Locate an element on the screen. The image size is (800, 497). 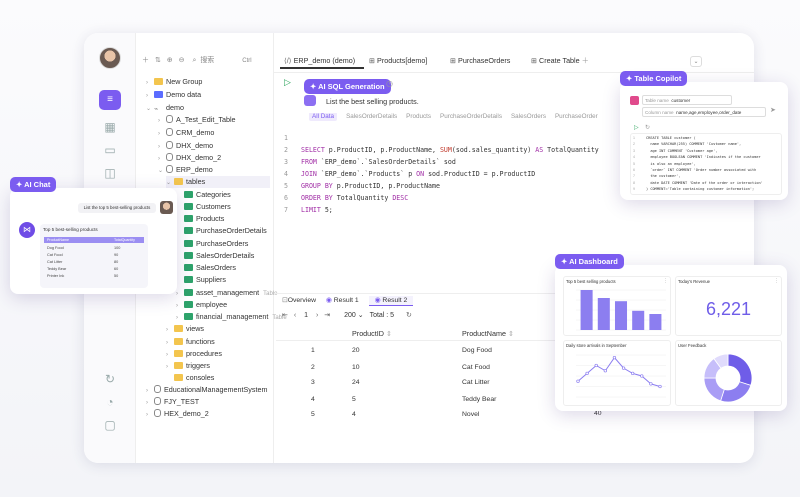
table-chip: Products is located at coordinates (418, 116).